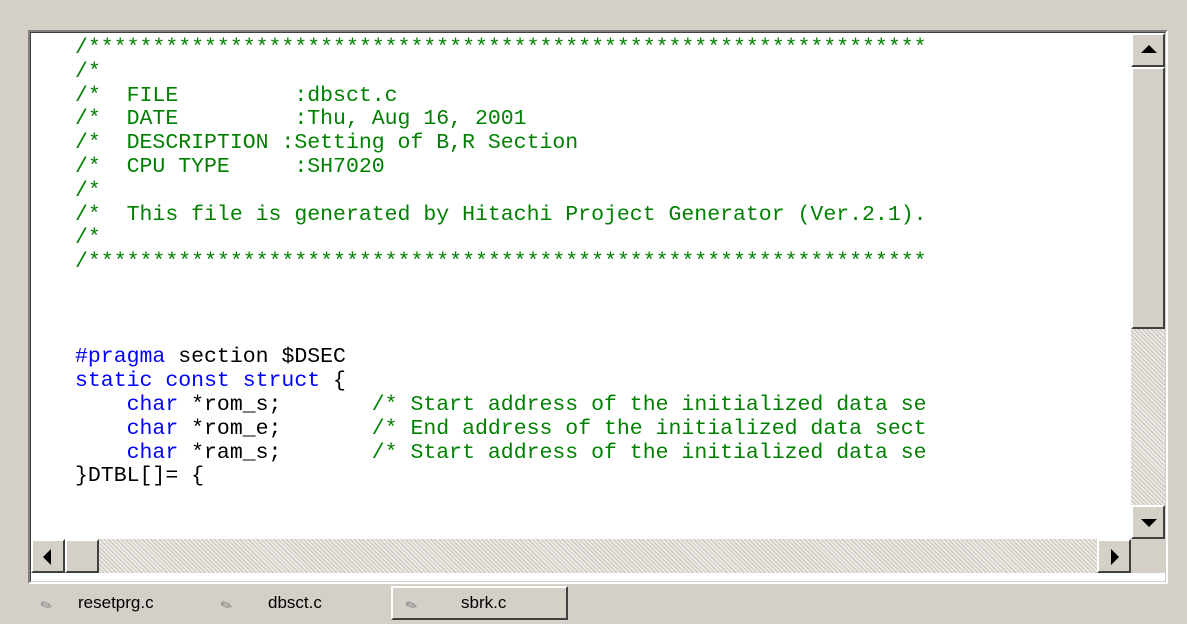 The width and height of the screenshot is (1187, 624). What do you see at coordinates (1148, 556) in the screenshot?
I see `scrollbar-corner` at bounding box center [1148, 556].